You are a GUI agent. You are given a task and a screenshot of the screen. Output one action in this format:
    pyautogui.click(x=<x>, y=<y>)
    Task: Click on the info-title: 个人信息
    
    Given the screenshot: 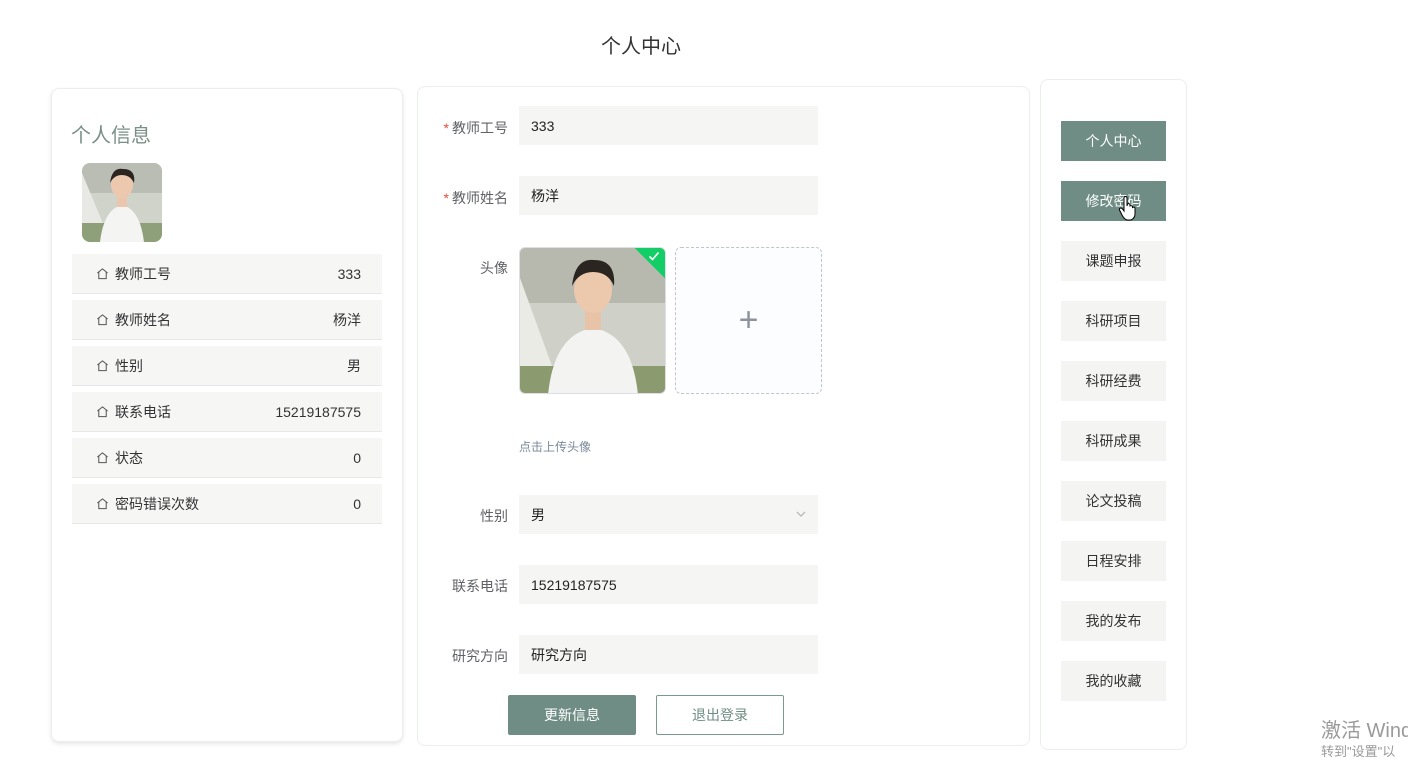 What is the action you would take?
    pyautogui.click(x=111, y=136)
    